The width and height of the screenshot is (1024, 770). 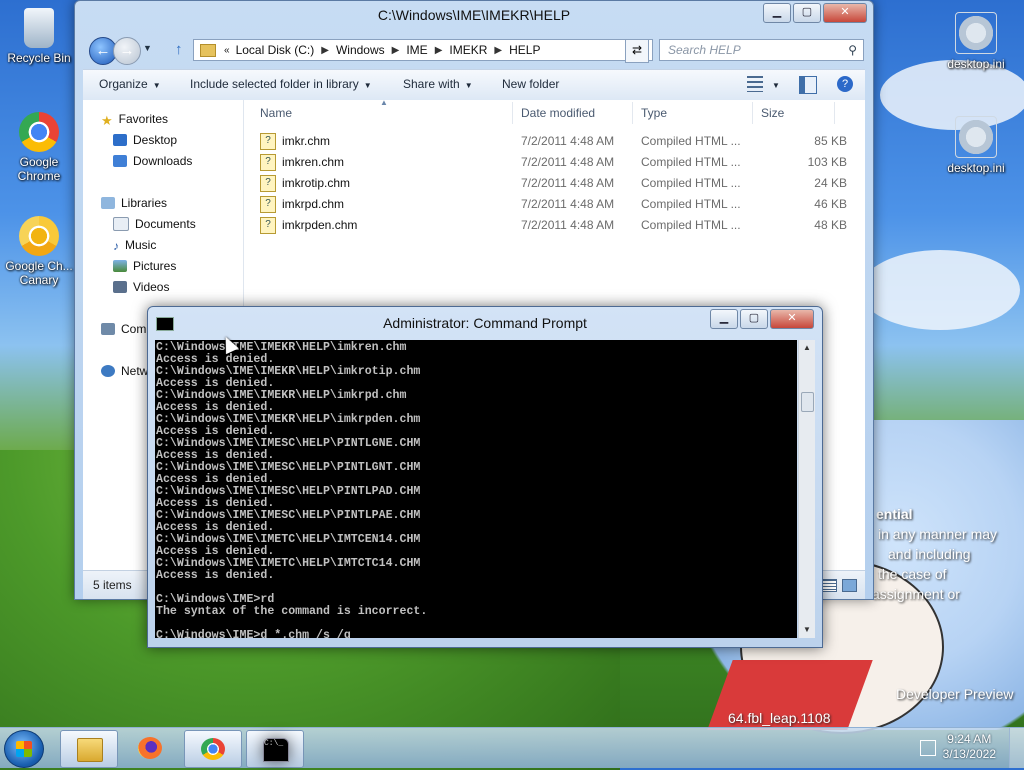 What do you see at coordinates (524, 50) in the screenshot?
I see `breadcrumb-item: HELP` at bounding box center [524, 50].